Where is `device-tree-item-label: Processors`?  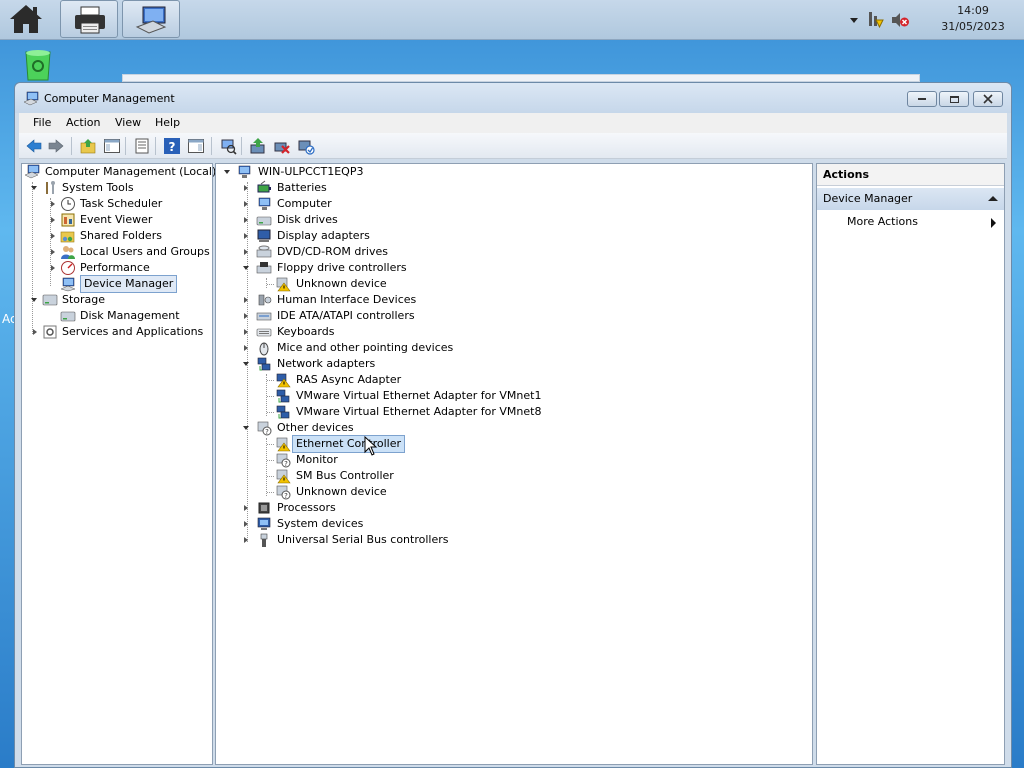 device-tree-item-label: Processors is located at coordinates (306, 507).